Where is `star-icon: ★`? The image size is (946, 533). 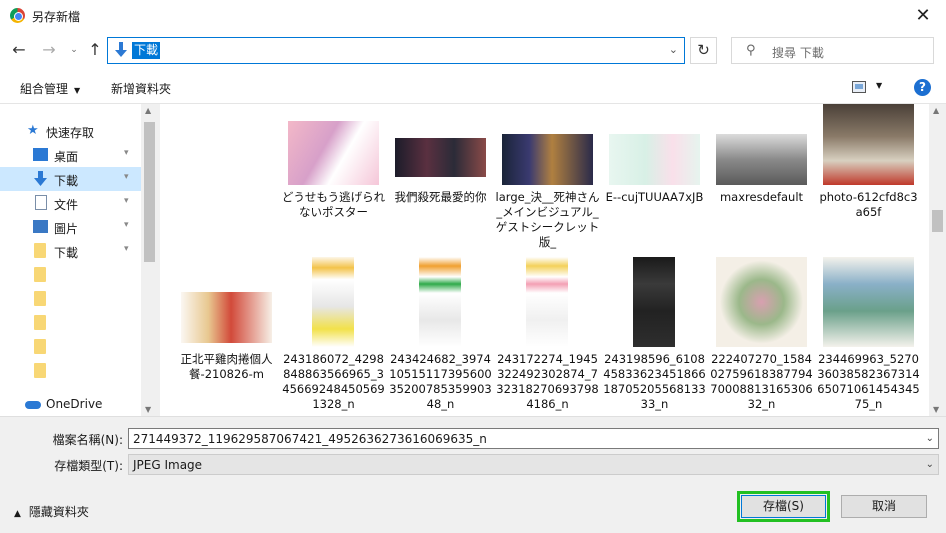 star-icon: ★ is located at coordinates (33, 130).